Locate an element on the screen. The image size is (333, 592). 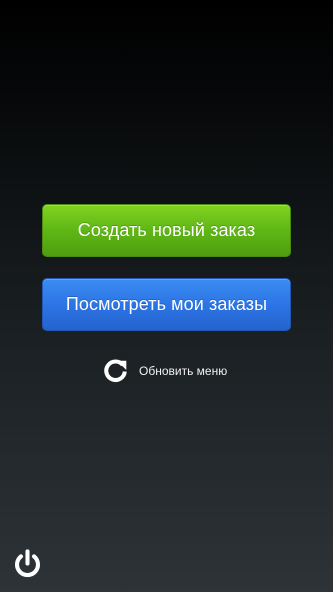
view-orders-button-label: Посмотреть мои заказы is located at coordinates (166, 304).